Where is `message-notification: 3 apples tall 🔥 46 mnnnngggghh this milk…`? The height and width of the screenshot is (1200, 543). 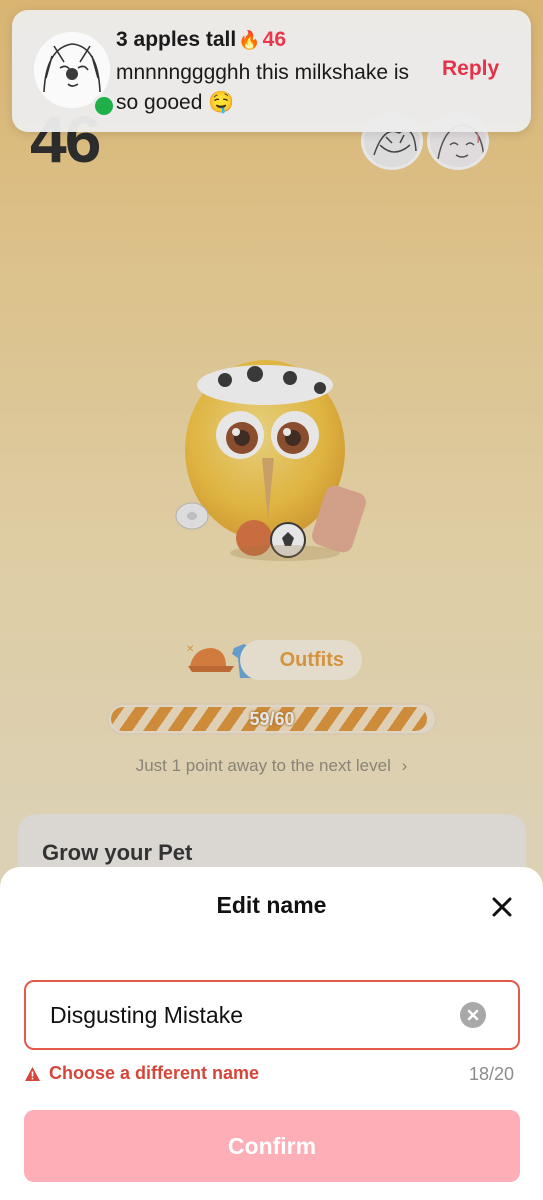
message-notification: 3 apples tall 🔥 46 mnnnngggghh this milk… is located at coordinates (271, 71).